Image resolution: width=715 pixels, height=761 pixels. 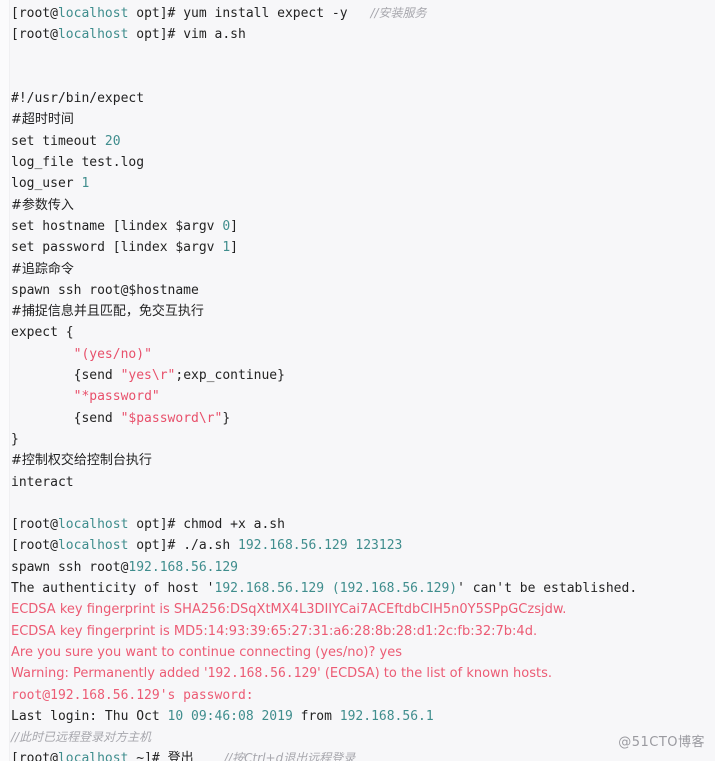 What do you see at coordinates (112, 354) in the screenshot?
I see `terminal-token-red: "(yes/no)"` at bounding box center [112, 354].